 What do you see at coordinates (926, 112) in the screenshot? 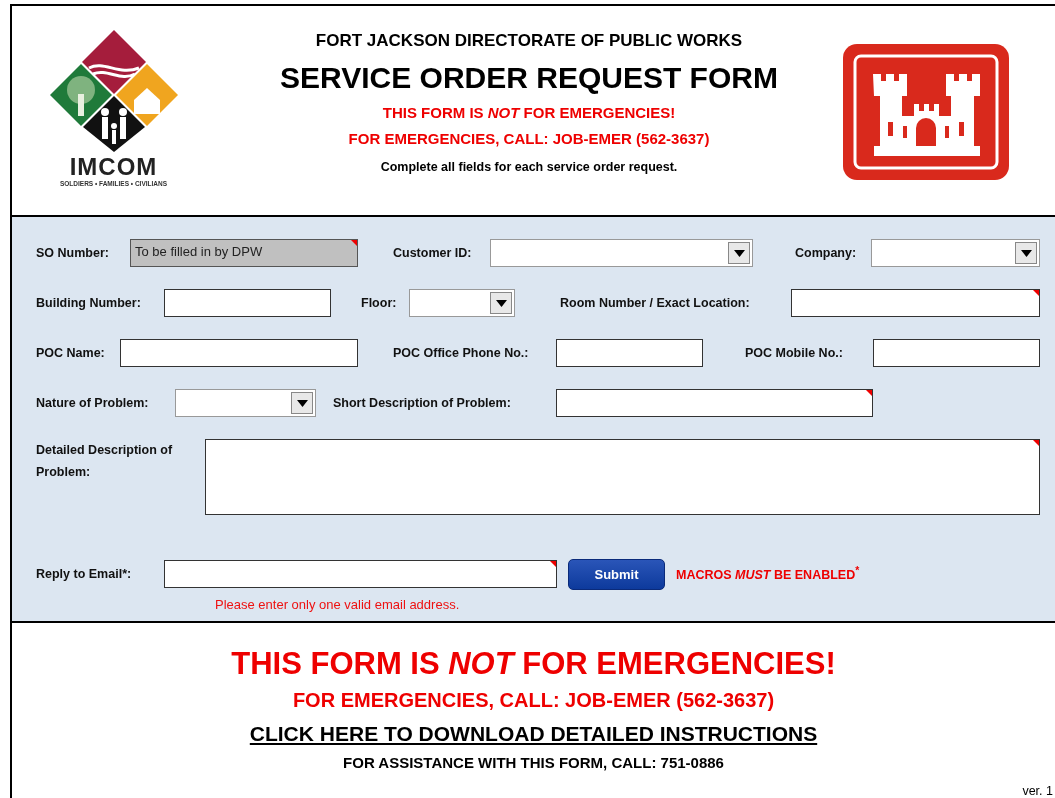
I see `castle-logo-icon` at bounding box center [926, 112].